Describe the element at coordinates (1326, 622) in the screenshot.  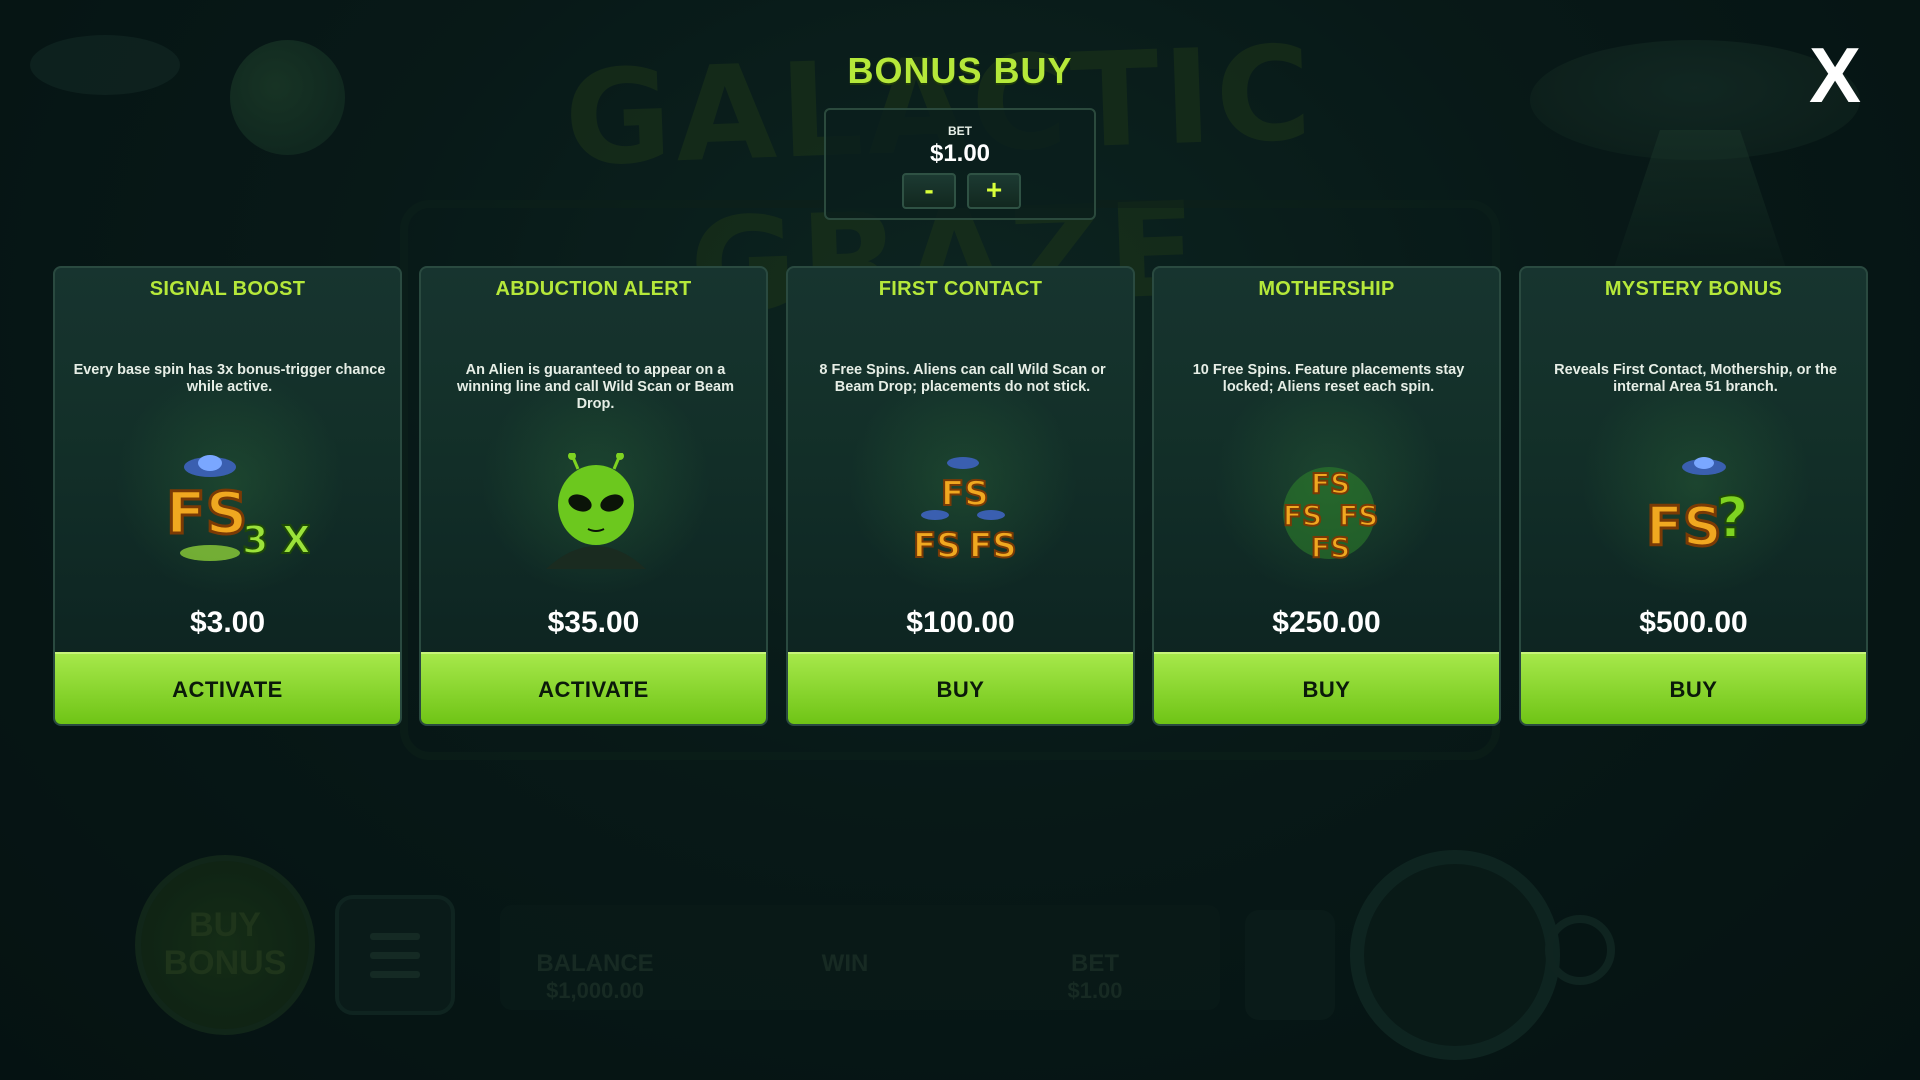
I see `card-price: $250.00` at that location.